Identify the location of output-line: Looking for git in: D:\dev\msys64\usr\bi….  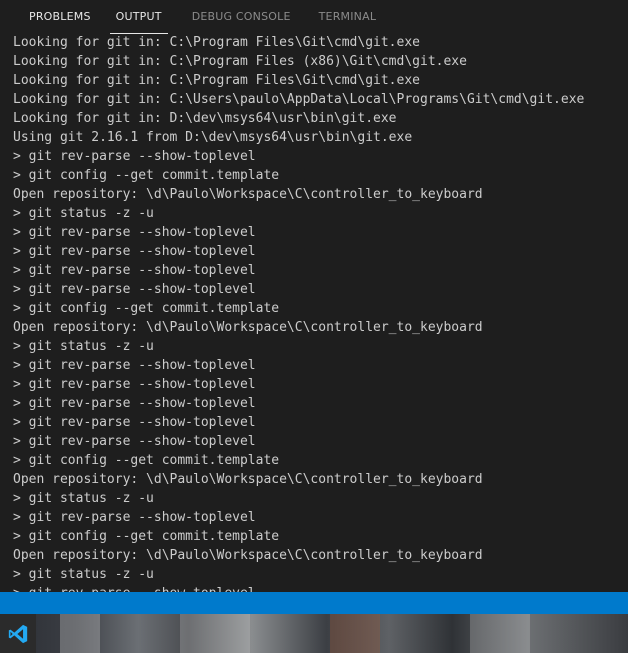
(205, 118).